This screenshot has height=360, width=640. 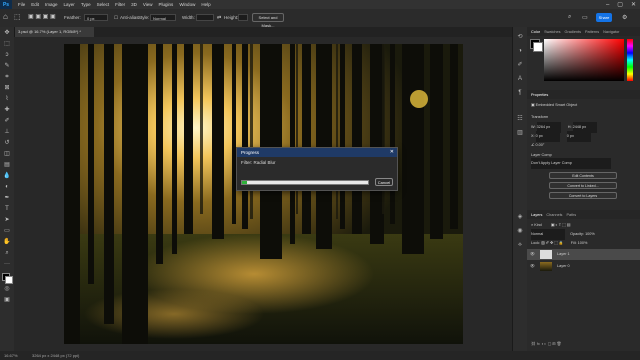 What do you see at coordinates (7, 143) in the screenshot?
I see `history-brush-tool-icon: ↺` at bounding box center [7, 143].